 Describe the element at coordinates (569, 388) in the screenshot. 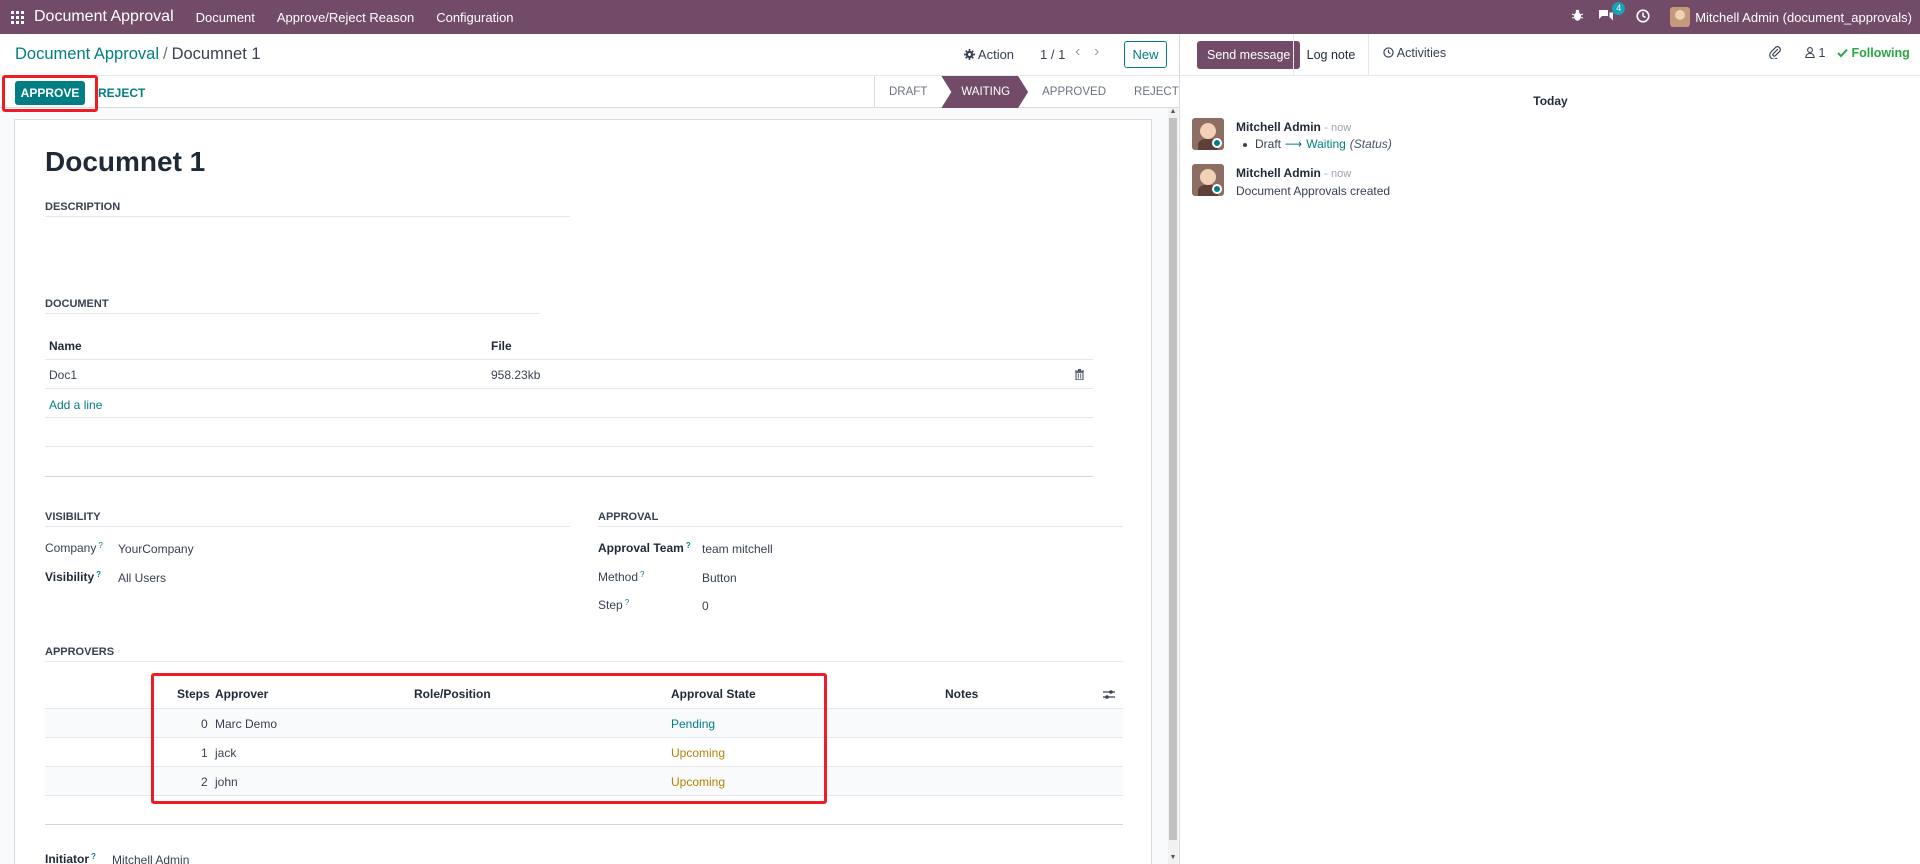

I see `doc-row-line` at that location.